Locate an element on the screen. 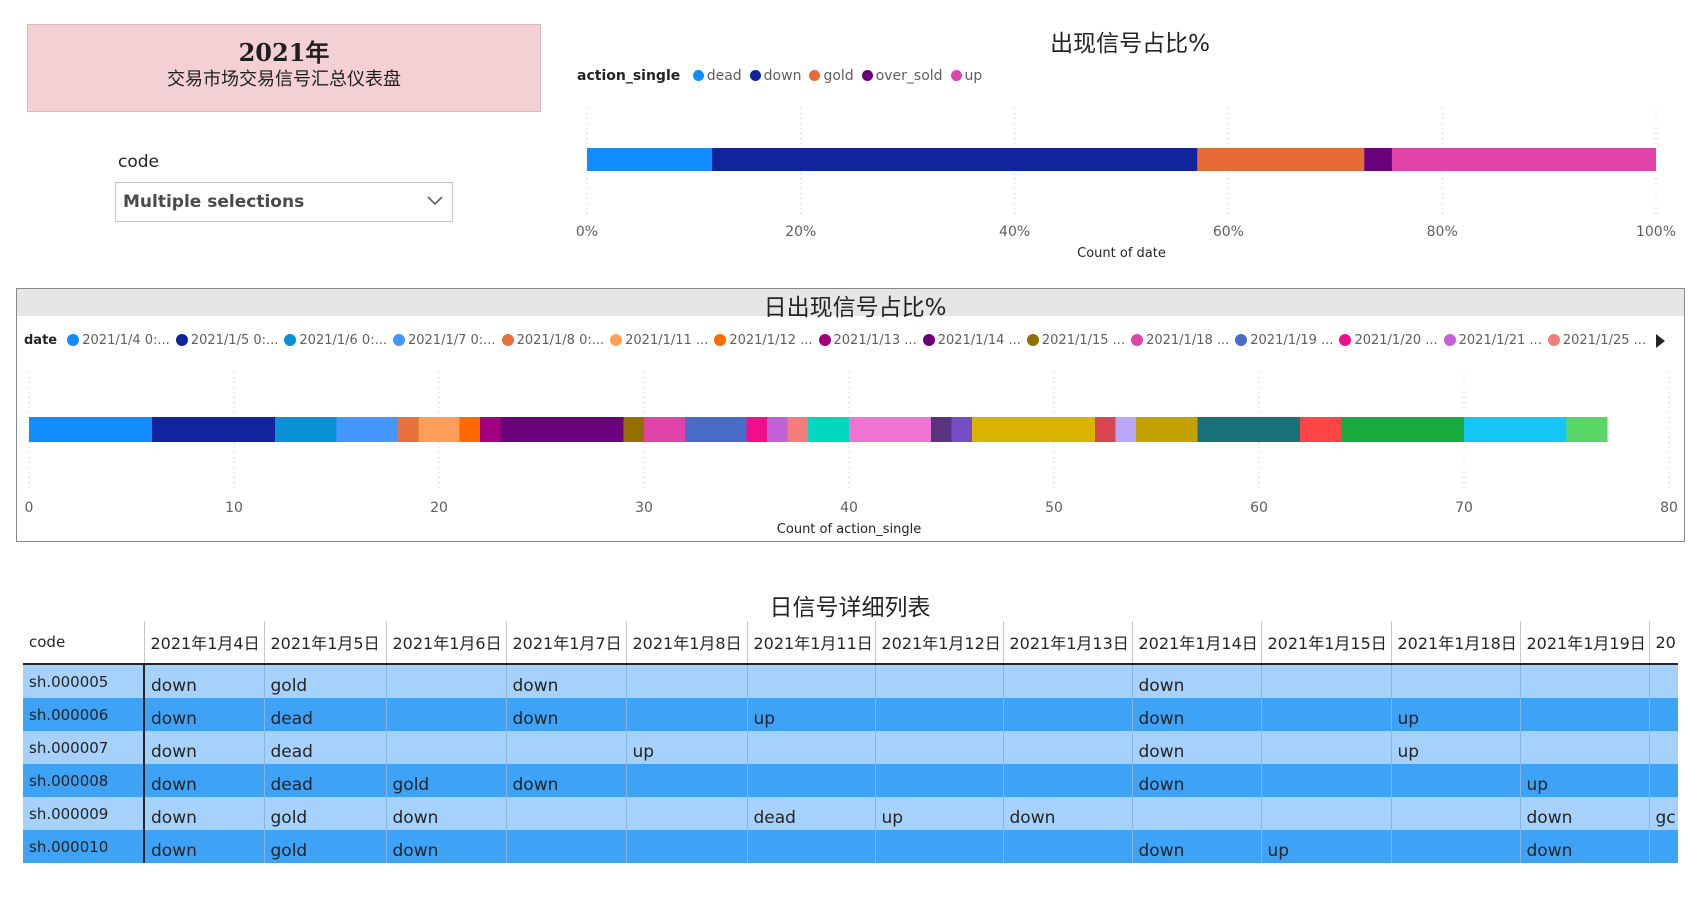 The image size is (1688, 903). row-code-cell: sh.000006 is located at coordinates (84, 714).